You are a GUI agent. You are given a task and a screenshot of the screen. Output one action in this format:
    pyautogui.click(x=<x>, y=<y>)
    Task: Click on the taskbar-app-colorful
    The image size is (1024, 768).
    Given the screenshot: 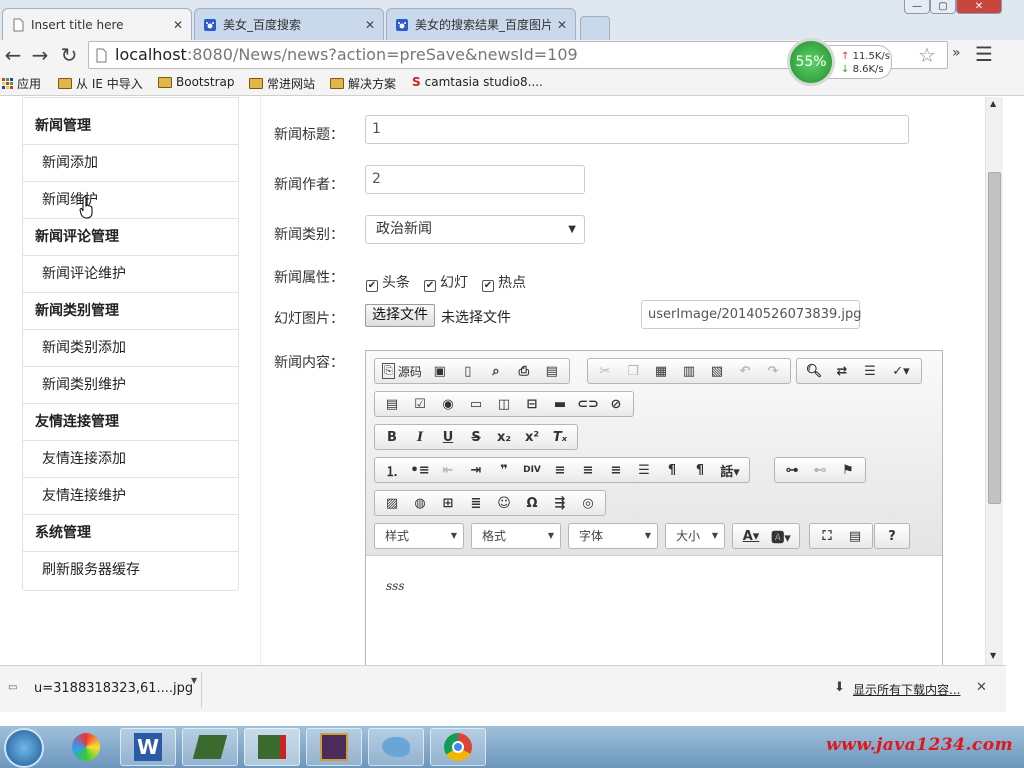 What is the action you would take?
    pyautogui.click(x=86, y=747)
    